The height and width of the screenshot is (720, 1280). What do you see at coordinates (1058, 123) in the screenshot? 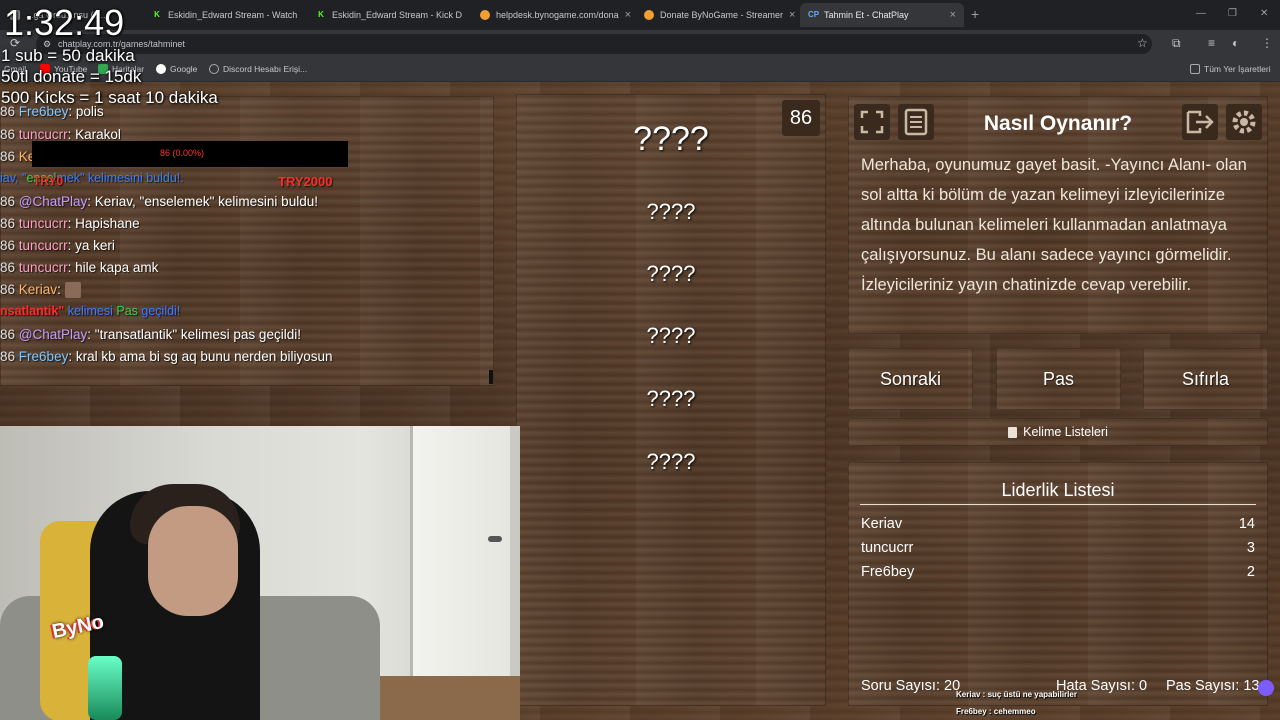
I see `how-to-play-title: Nasıl Oynanır?` at bounding box center [1058, 123].